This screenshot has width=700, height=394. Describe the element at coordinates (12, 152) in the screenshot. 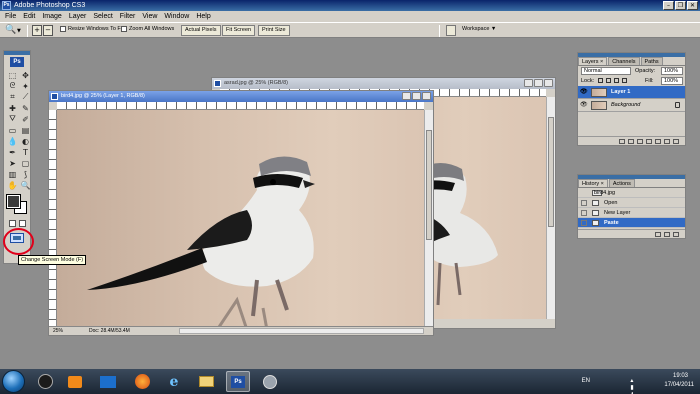

I see `pen-tool-icon: ✒` at that location.